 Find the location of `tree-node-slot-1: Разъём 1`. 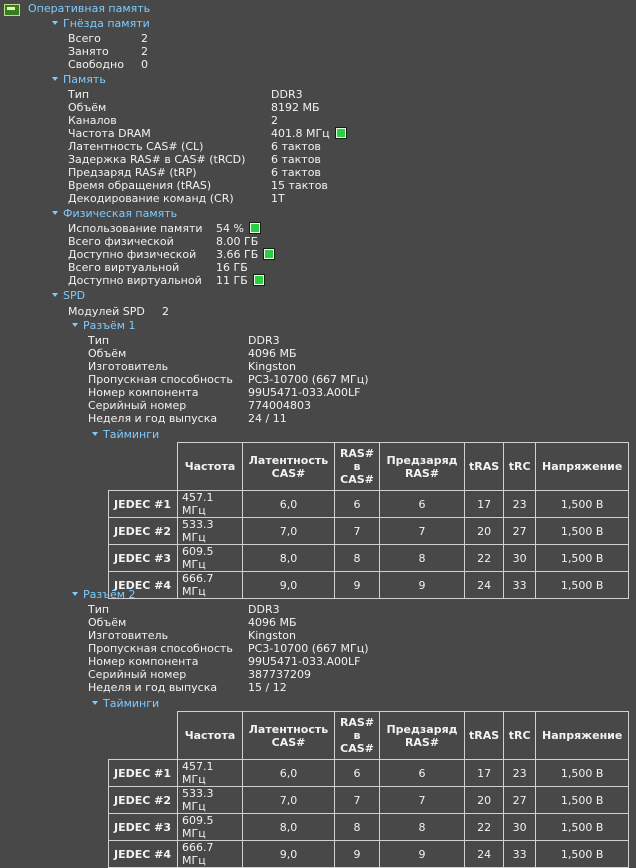

tree-node-slot-1: Разъём 1 is located at coordinates (104, 325).